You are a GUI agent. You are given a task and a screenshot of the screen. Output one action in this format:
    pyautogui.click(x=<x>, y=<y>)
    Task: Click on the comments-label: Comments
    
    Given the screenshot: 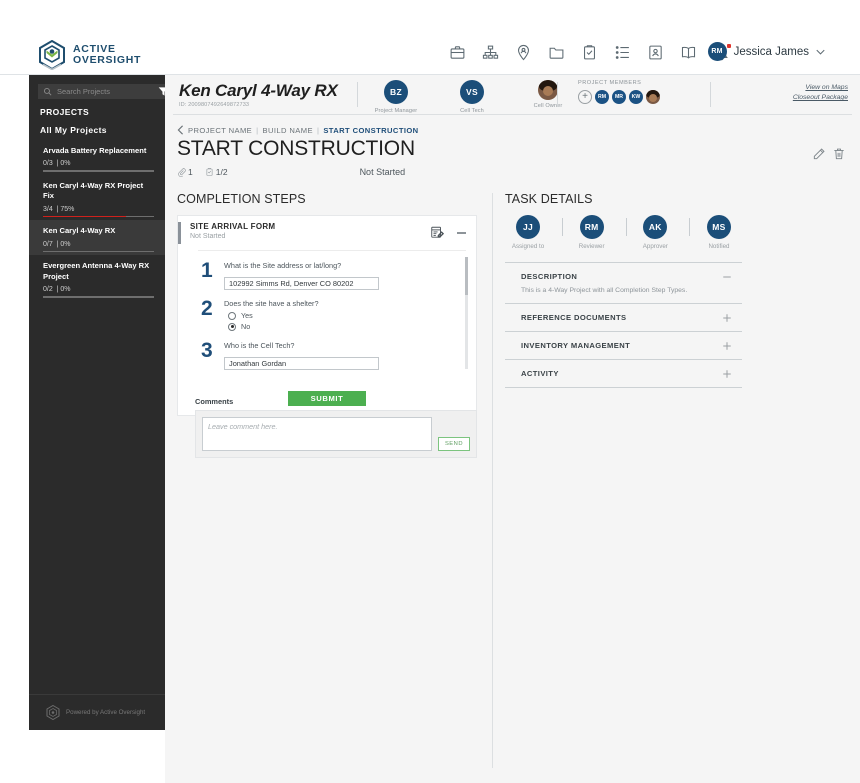 What is the action you would take?
    pyautogui.click(x=214, y=401)
    